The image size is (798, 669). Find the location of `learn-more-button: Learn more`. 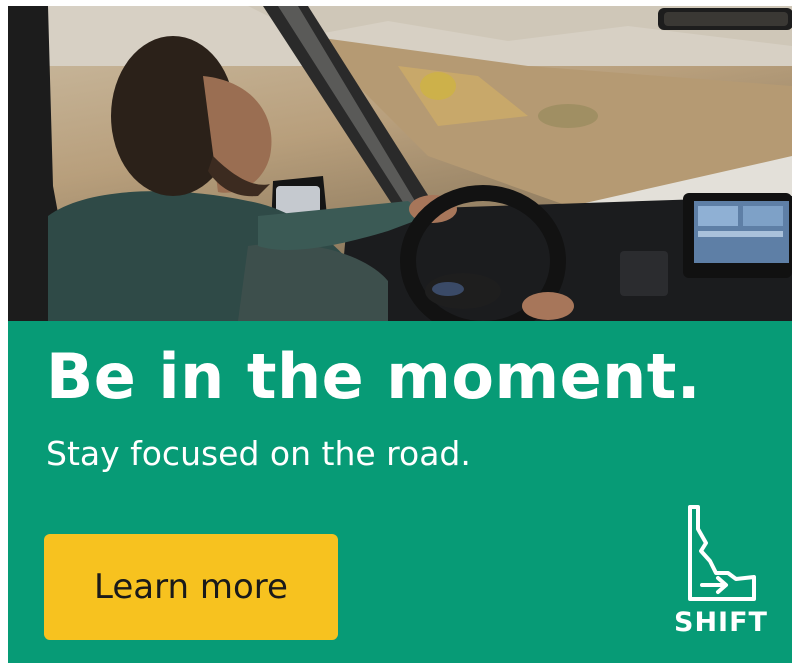

learn-more-button: Learn more is located at coordinates (191, 587).